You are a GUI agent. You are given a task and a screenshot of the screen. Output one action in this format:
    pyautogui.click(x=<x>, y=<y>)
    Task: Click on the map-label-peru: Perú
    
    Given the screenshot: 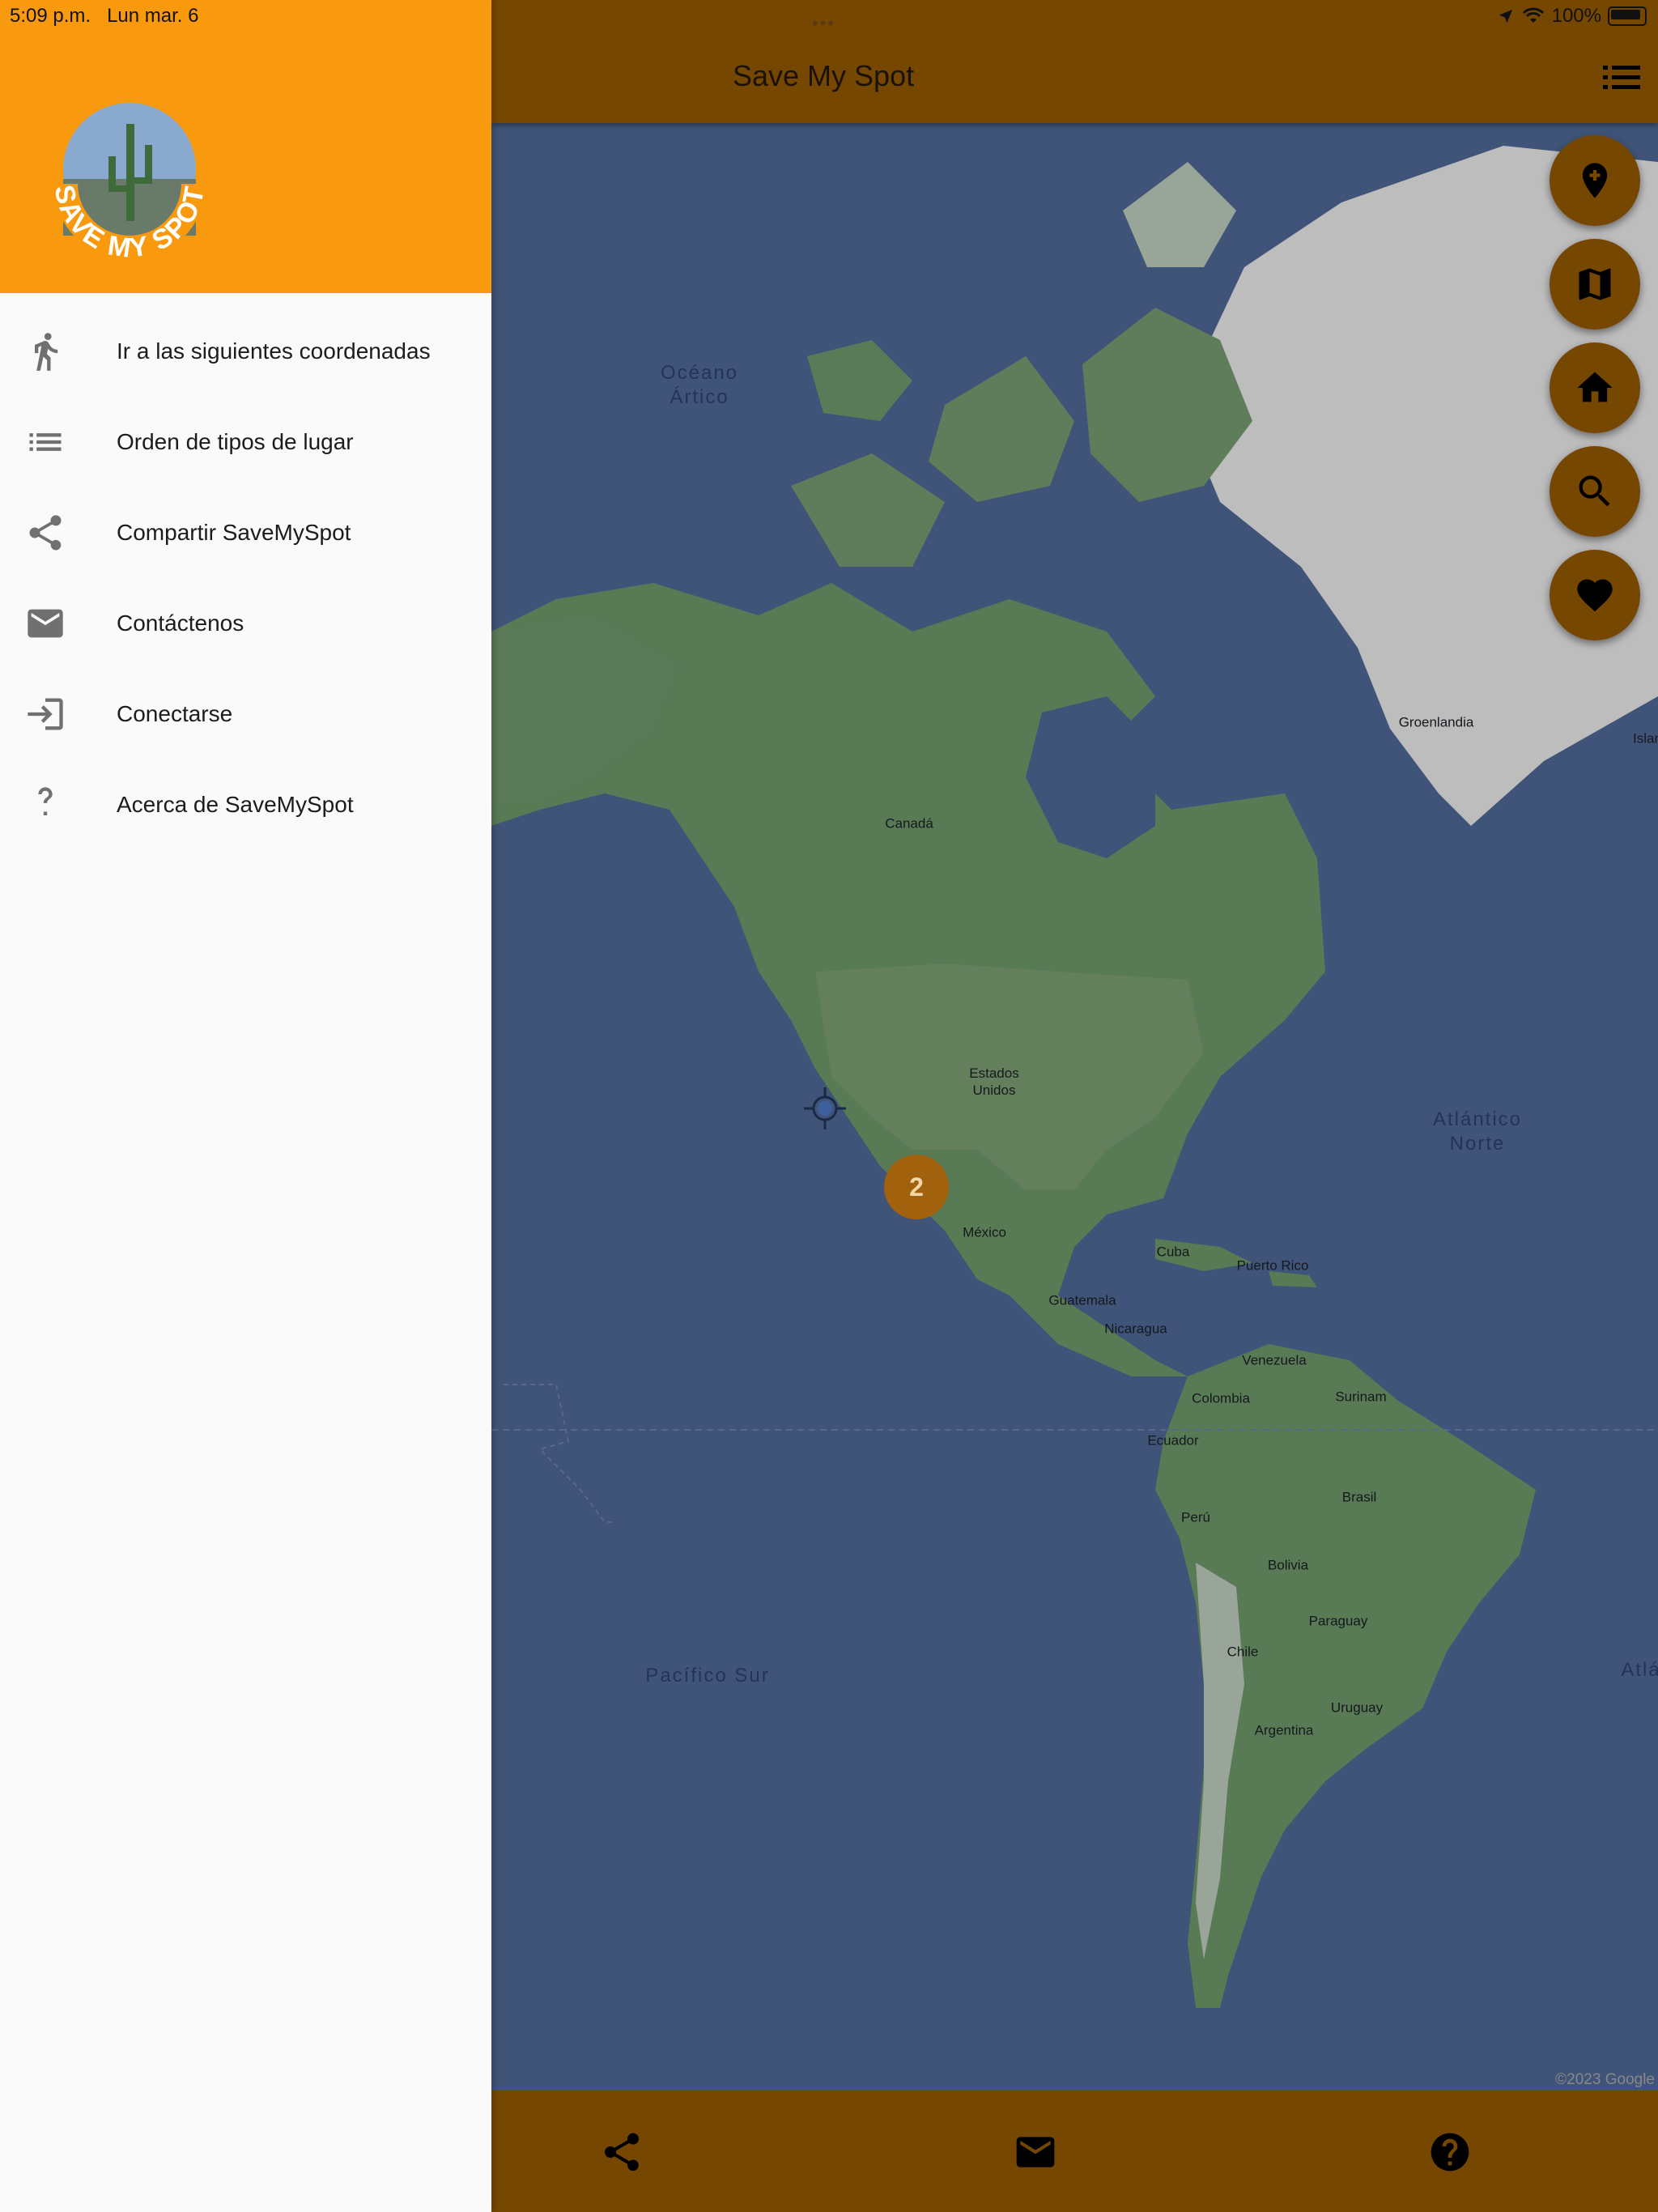 What is the action you would take?
    pyautogui.click(x=1195, y=1517)
    